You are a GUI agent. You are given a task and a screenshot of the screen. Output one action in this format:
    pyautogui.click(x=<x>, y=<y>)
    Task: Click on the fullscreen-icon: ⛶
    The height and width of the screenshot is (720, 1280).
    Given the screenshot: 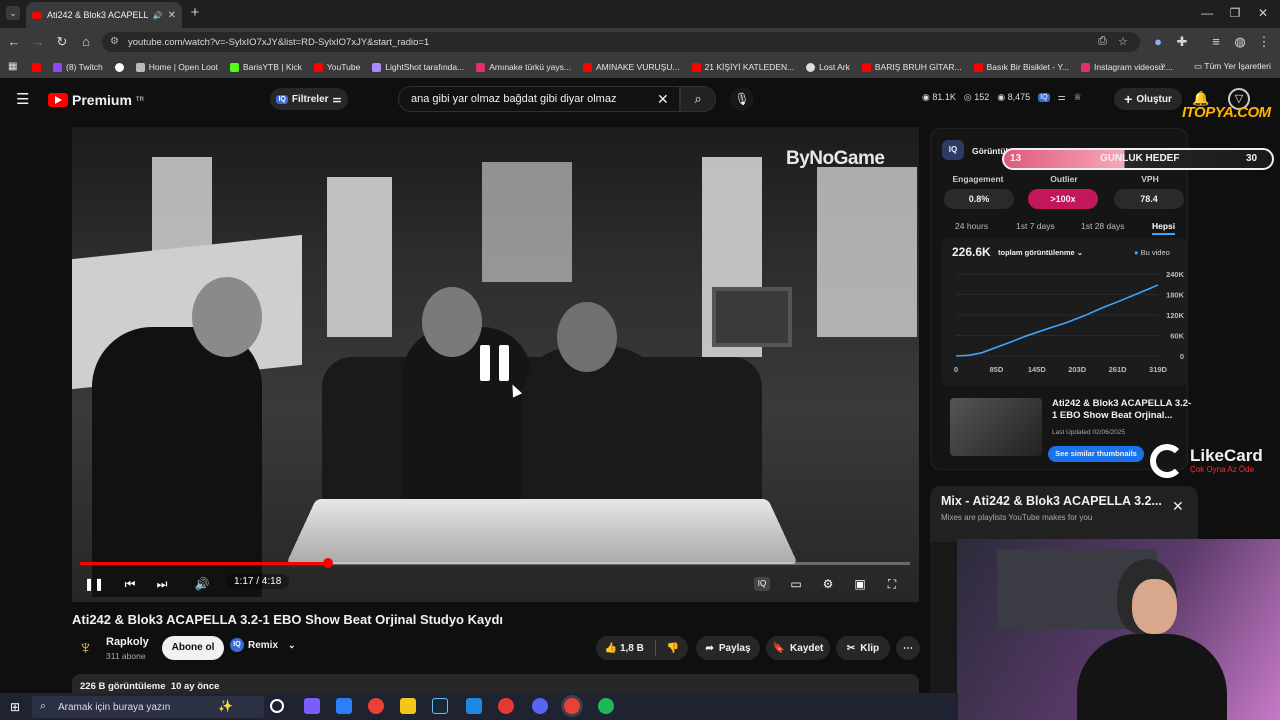 What is the action you would take?
    pyautogui.click(x=892, y=584)
    